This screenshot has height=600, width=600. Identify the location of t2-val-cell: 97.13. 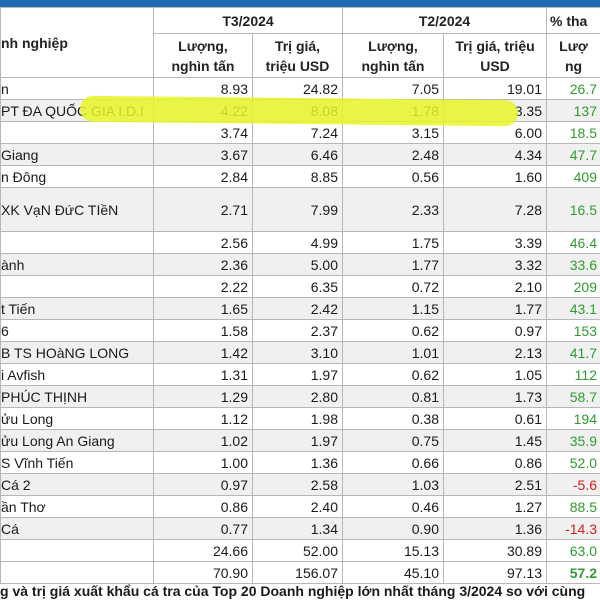
(495, 572).